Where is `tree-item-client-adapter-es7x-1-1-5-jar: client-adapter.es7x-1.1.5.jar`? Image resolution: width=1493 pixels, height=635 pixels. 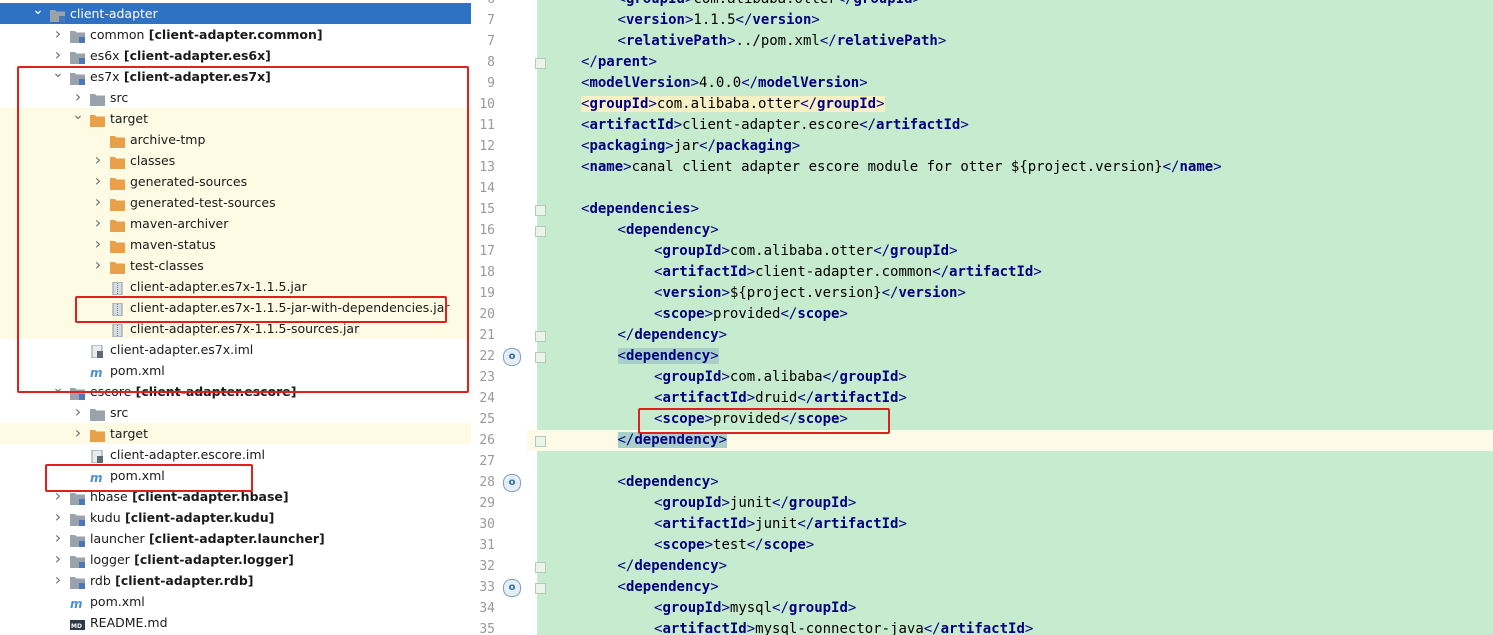
tree-item-client-adapter-es7x-1-1-5-jar: client-adapter.es7x-1.1.5.jar is located at coordinates (235, 286).